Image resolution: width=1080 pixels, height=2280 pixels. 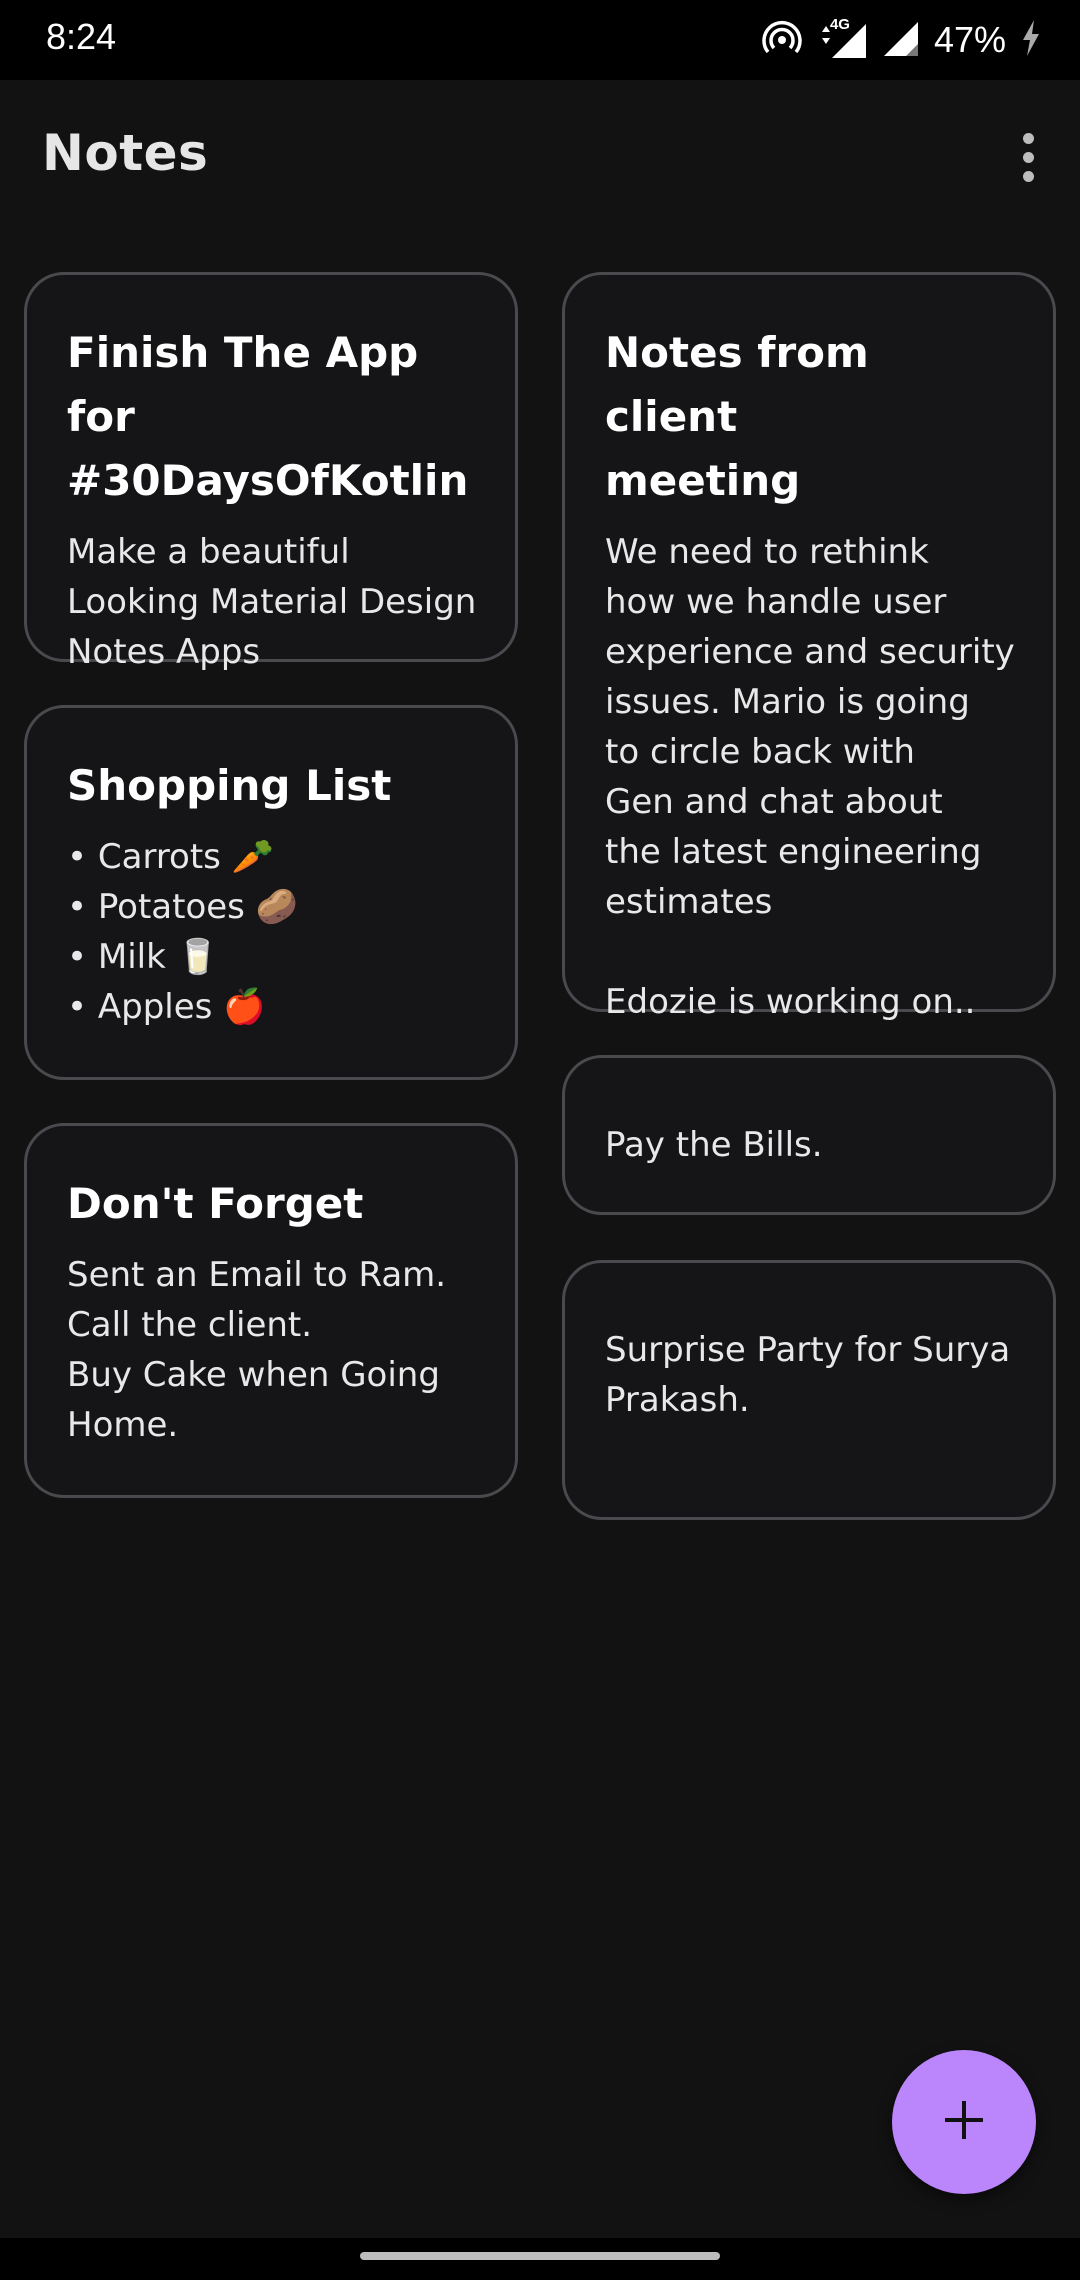 I want to click on hotspot-icon, so click(x=782, y=40).